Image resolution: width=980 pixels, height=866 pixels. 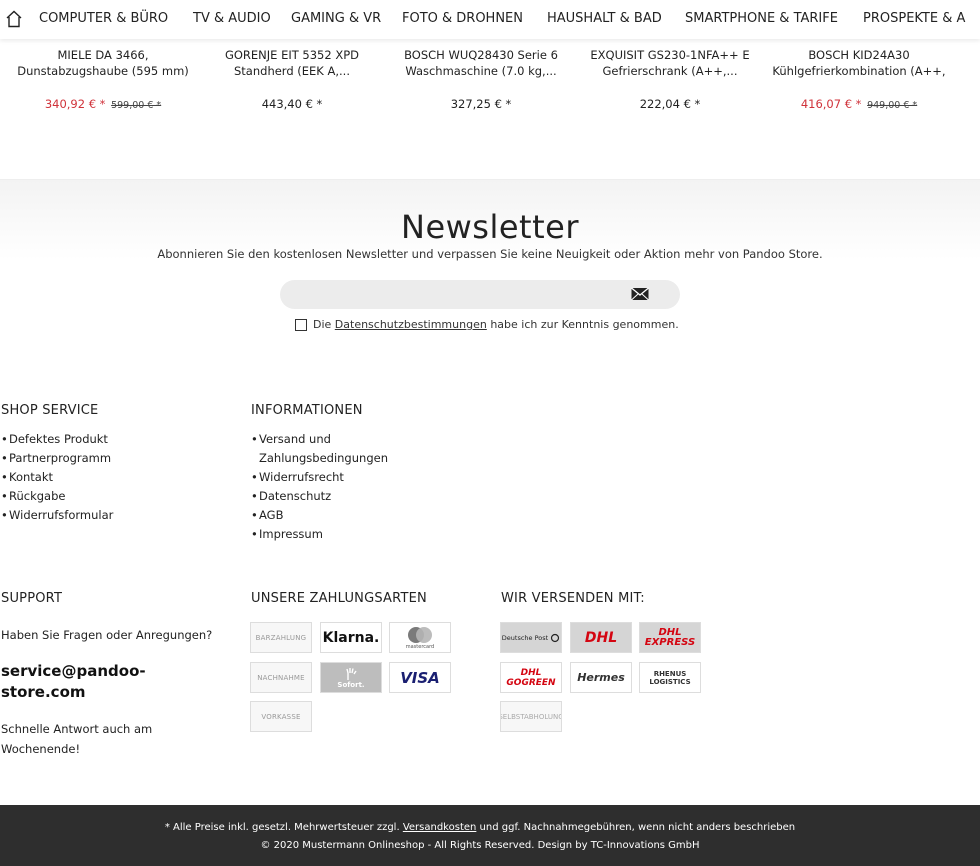 I want to click on post-horn-icon, so click(x=555, y=637).